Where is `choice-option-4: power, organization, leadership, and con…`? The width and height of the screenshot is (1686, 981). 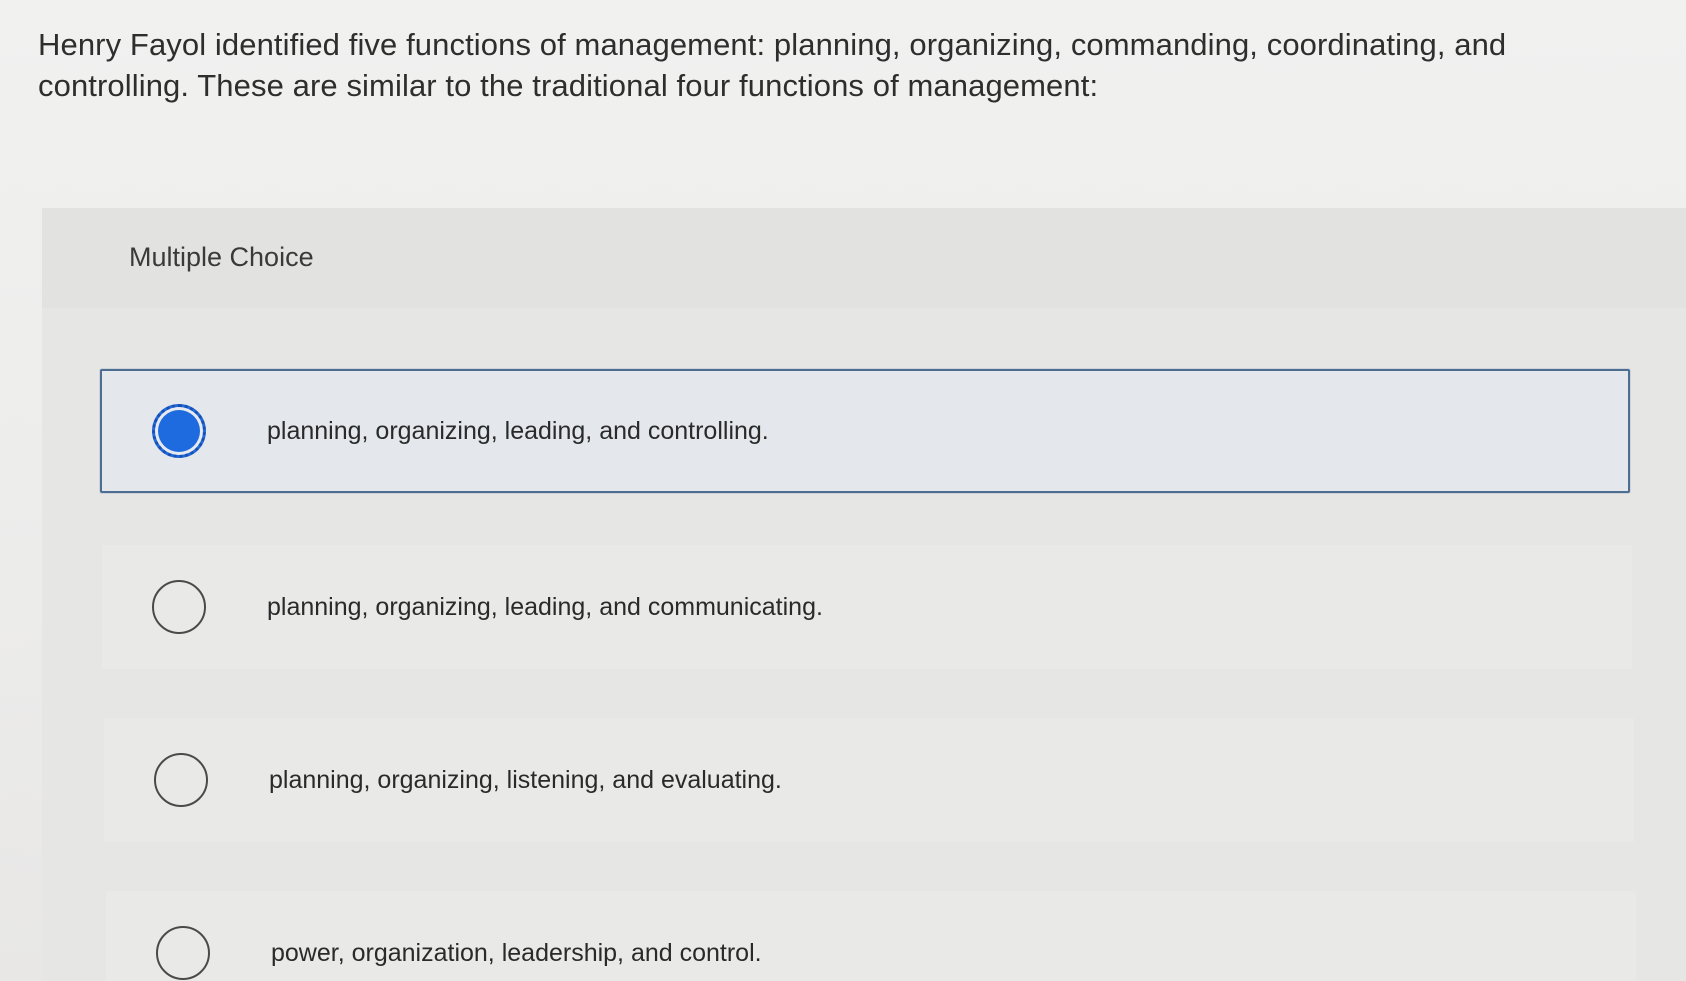
choice-option-4: power, organization, leadership, and con… is located at coordinates (871, 936).